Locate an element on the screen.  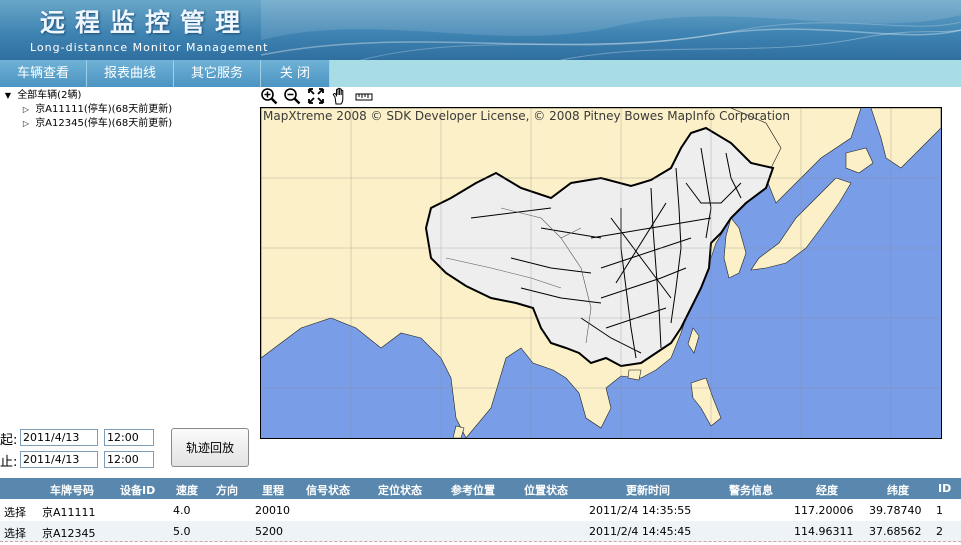
ruler-icon is located at coordinates (364, 96).